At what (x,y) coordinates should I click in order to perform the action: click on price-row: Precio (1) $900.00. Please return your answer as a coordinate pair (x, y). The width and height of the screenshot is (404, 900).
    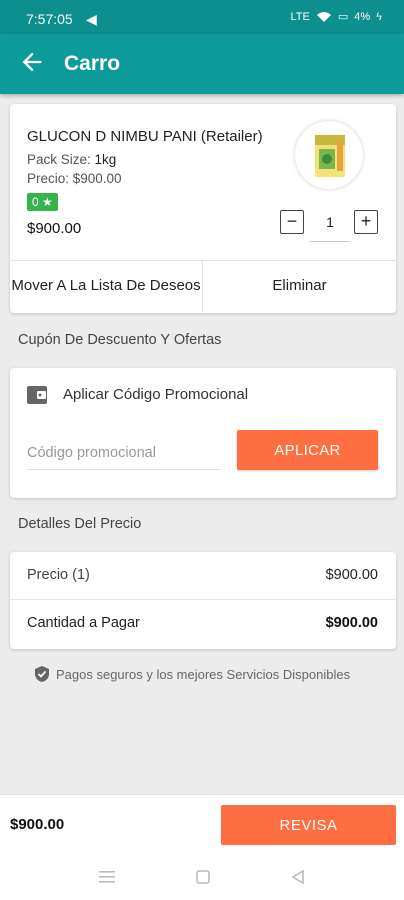
    Looking at the image, I should click on (203, 576).